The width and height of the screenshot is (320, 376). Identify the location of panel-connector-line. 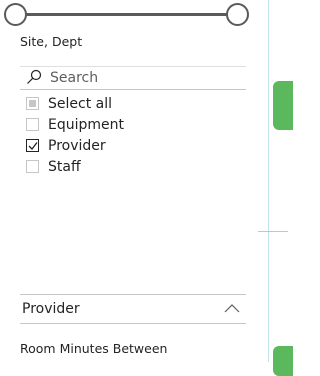
(273, 231).